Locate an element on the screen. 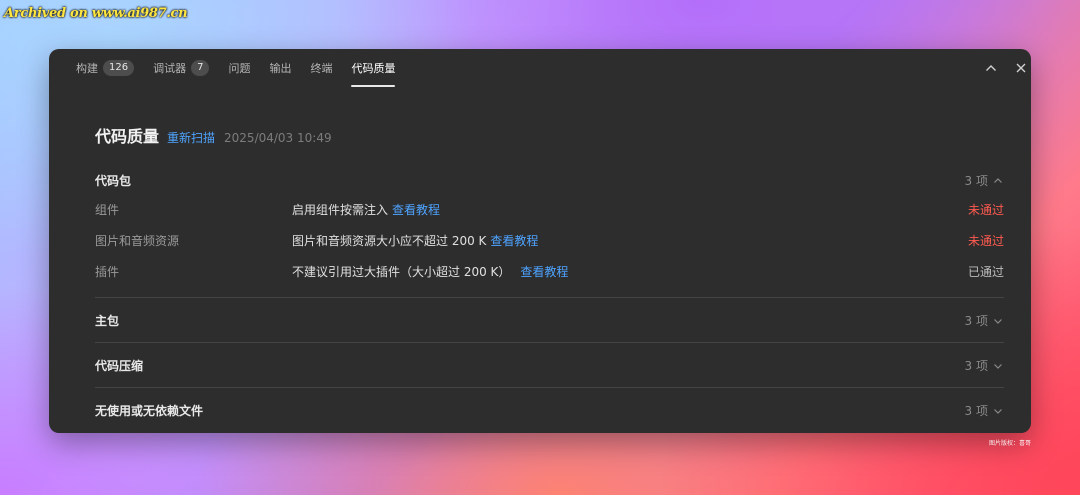 Image resolution: width=1080 pixels, height=495 pixels. tab-list: 构建 126 调试器 7 问题 输出 终端 代码质量 is located at coordinates (245, 68).